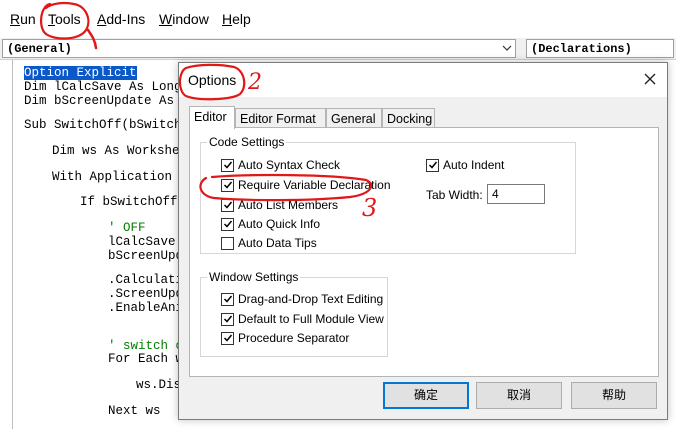 The height and width of the screenshot is (429, 676). What do you see at coordinates (423, 80) in the screenshot?
I see `dialog-title-bar: Options` at bounding box center [423, 80].